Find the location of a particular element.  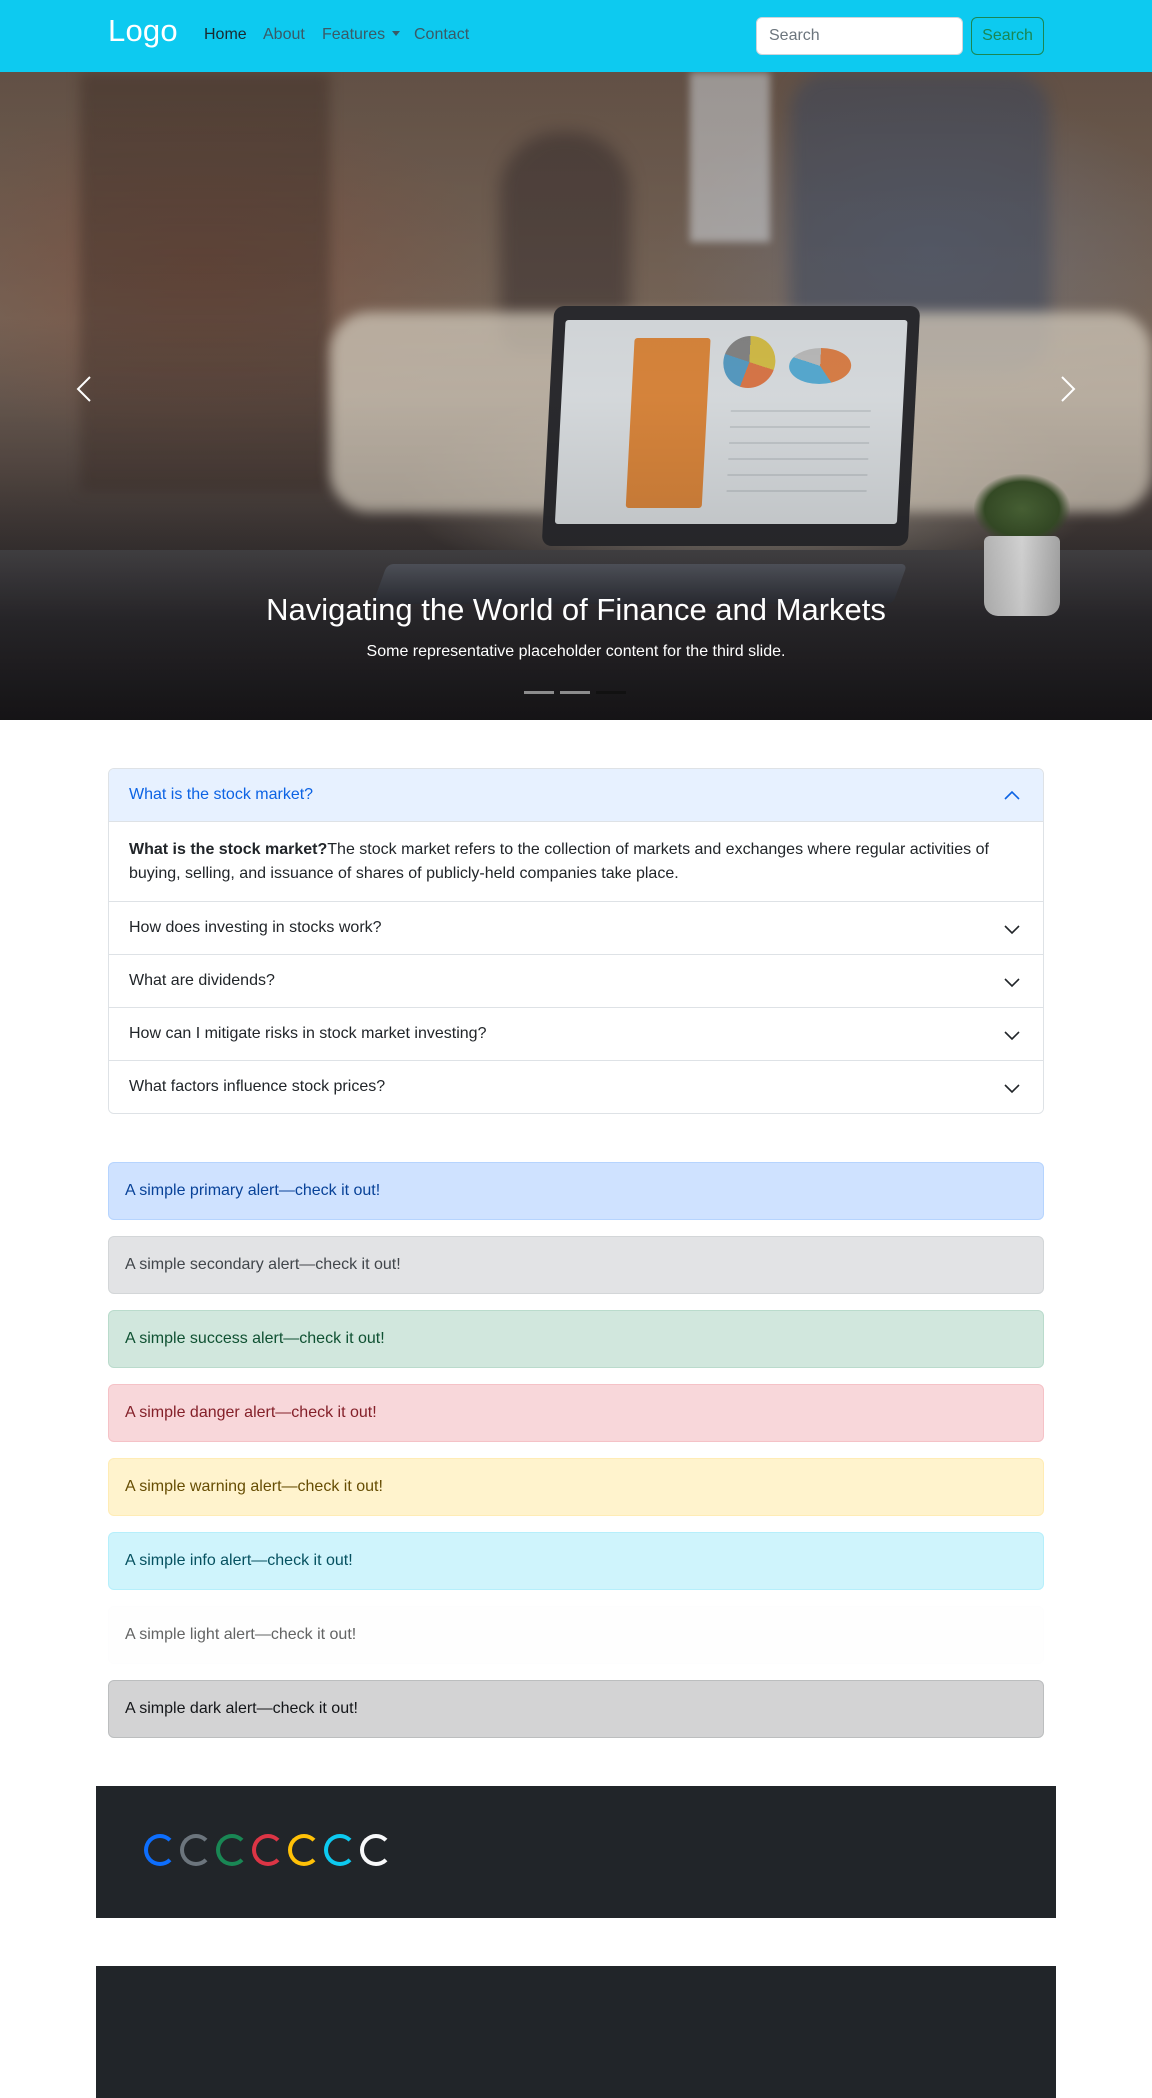

spinner-warning is located at coordinates (304, 1850).